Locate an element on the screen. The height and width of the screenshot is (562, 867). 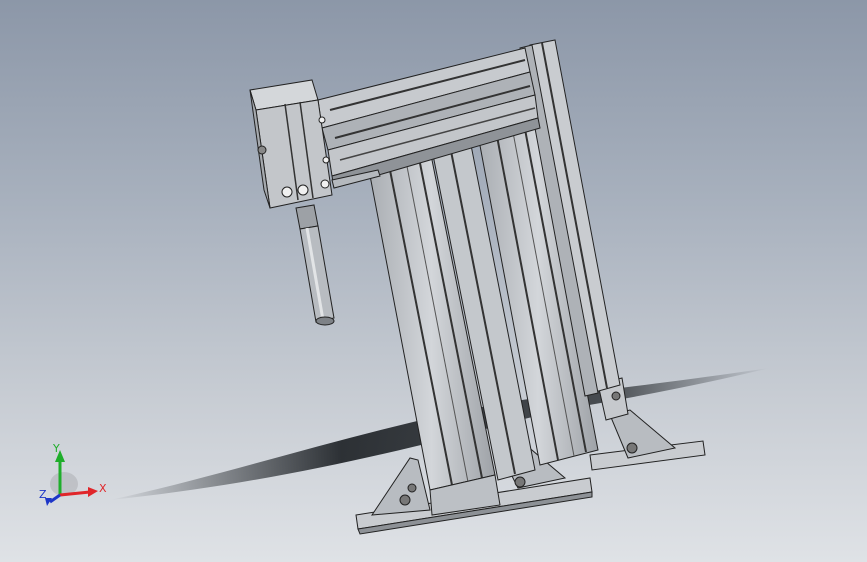
orientation-triad: Y X Z is located at coordinates (73, 474).